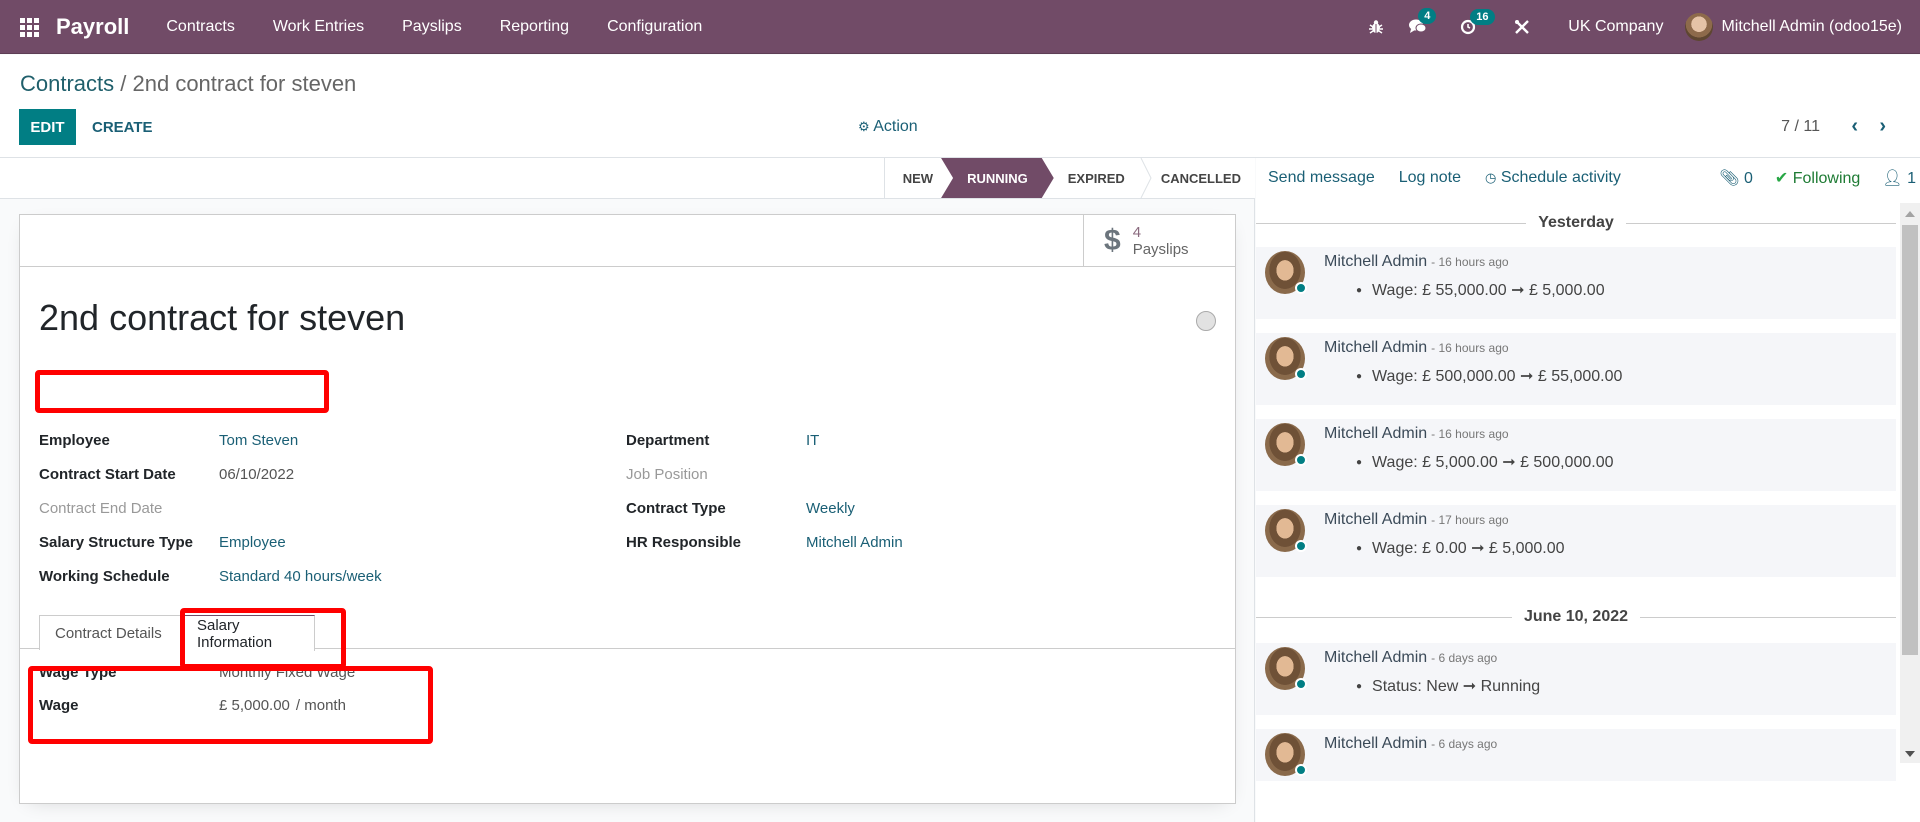  I want to click on field-salary-structure-type: Salary Structure Type Employee, so click(210, 542).